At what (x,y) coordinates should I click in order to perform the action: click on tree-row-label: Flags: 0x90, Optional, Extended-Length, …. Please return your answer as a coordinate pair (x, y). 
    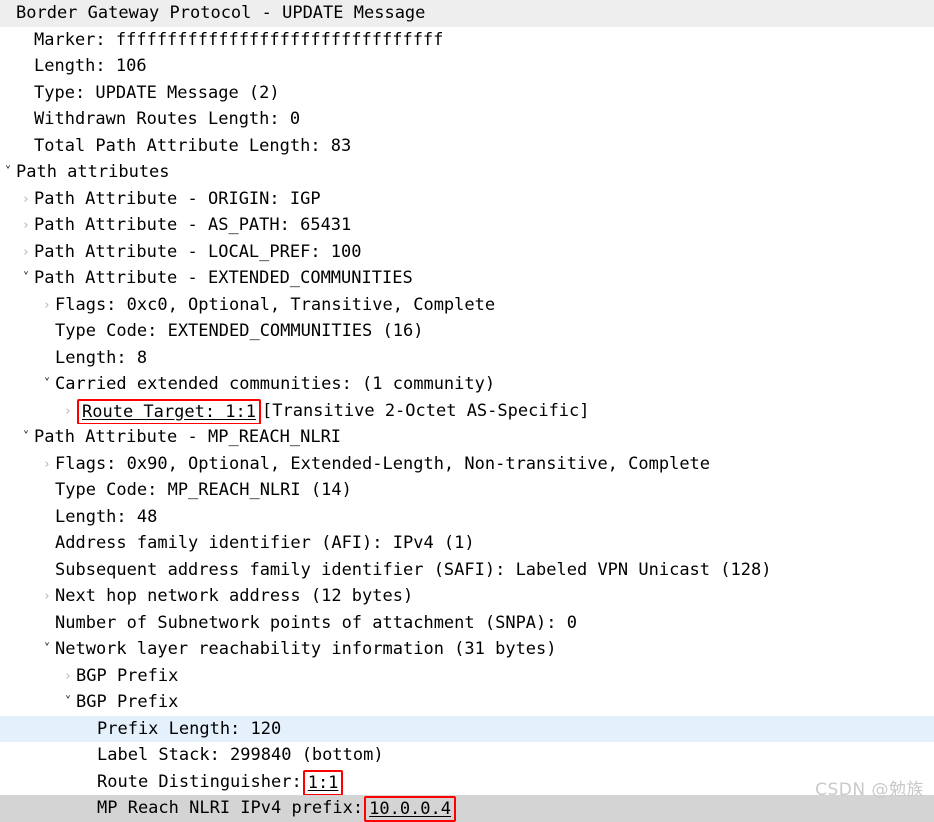
    Looking at the image, I should click on (383, 463).